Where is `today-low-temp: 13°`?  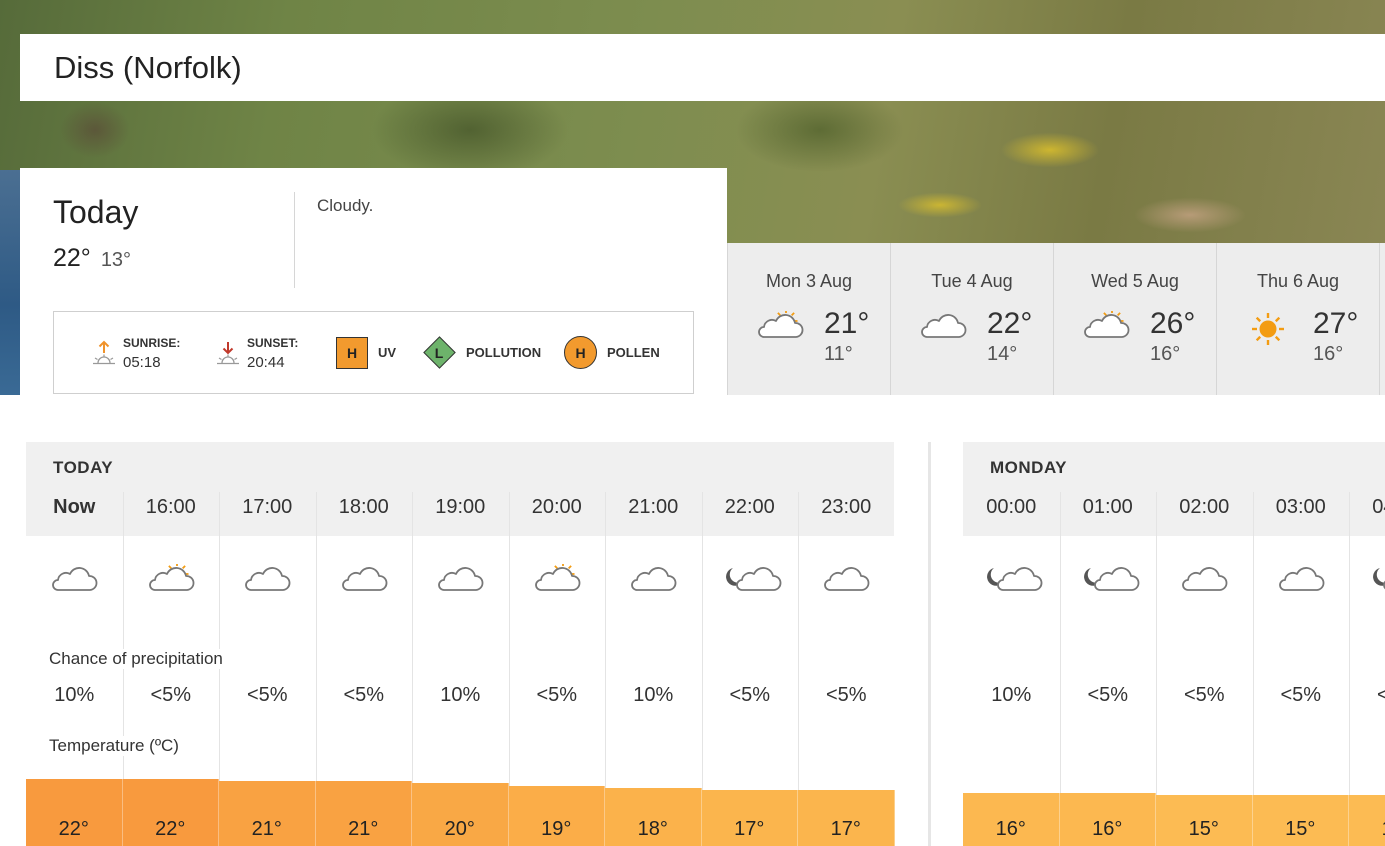
today-low-temp: 13° is located at coordinates (116, 260).